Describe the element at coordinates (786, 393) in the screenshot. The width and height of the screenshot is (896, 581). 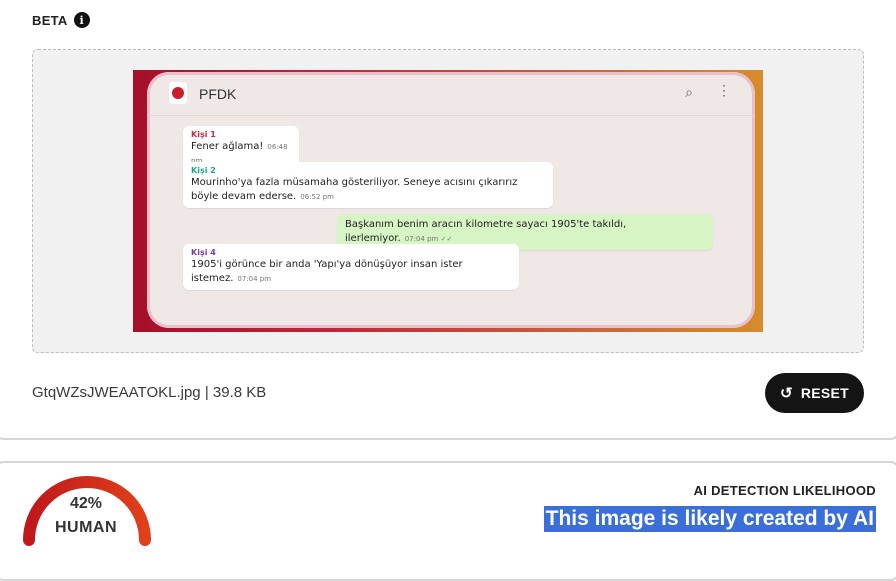
I see `reset-icon: ↺` at that location.